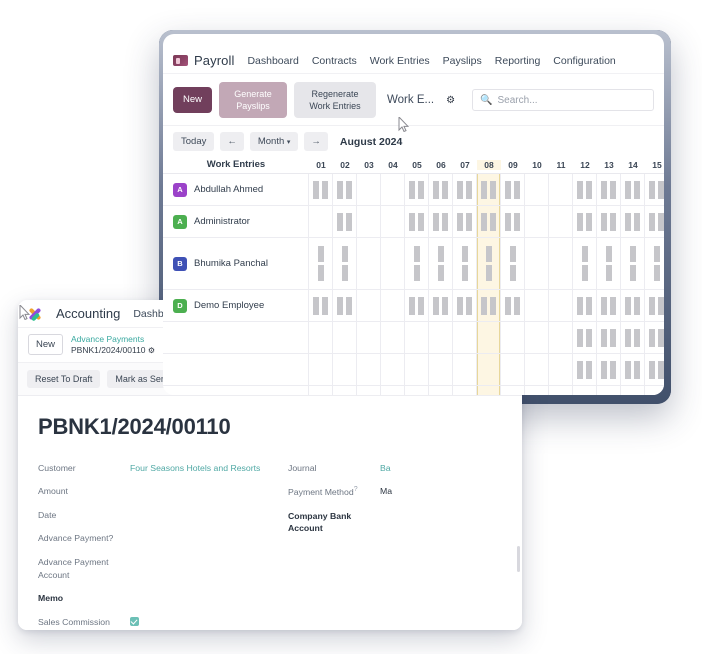 This screenshot has width=702, height=654. Describe the element at coordinates (400, 61) in the screenshot. I see `payroll-menu-work-entries: Work Entries` at that location.